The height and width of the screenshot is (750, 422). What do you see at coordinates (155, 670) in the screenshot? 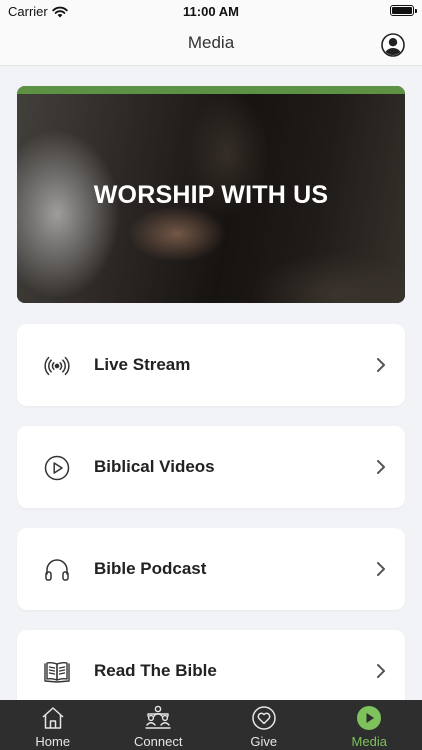
I see `read-the-bible-label: Read The Bible` at bounding box center [155, 670].